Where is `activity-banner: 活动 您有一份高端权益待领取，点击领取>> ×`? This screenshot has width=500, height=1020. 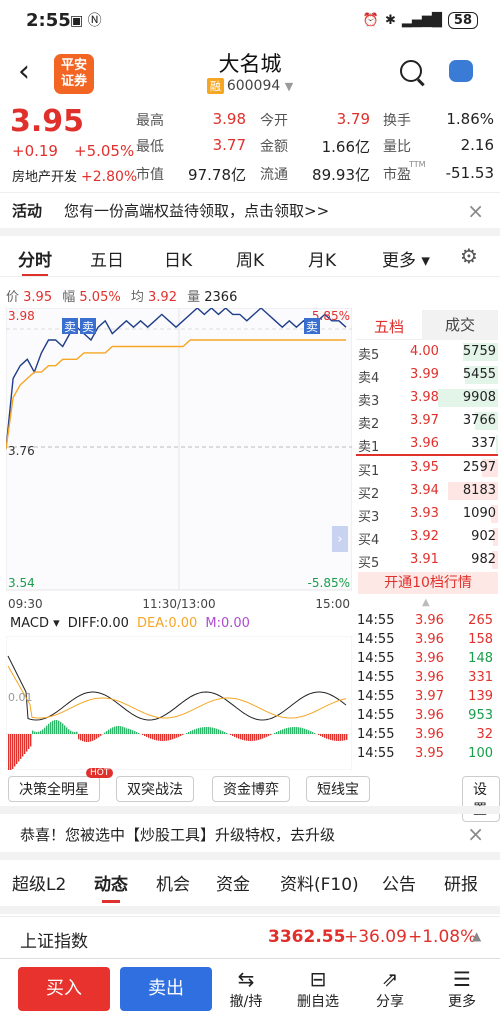 activity-banner: 活动 您有一份高端权益待领取，点击领取>> × is located at coordinates (250, 210).